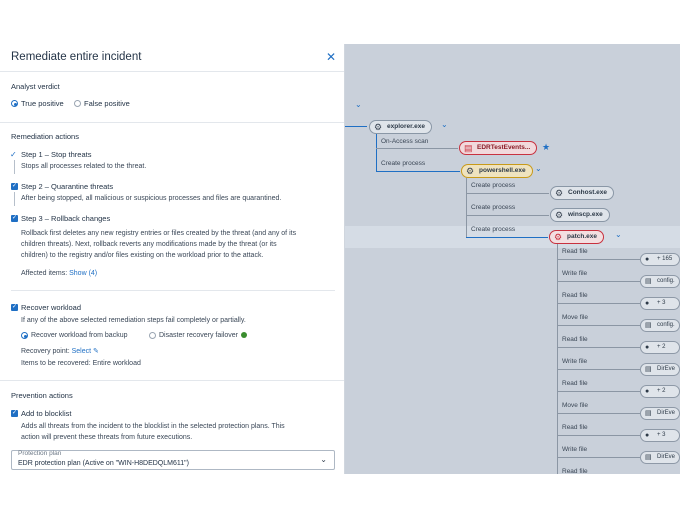 Image resolution: width=680 pixels, height=520 pixels. Describe the element at coordinates (96, 351) in the screenshot. I see `pencil-icon: ✎` at that location.